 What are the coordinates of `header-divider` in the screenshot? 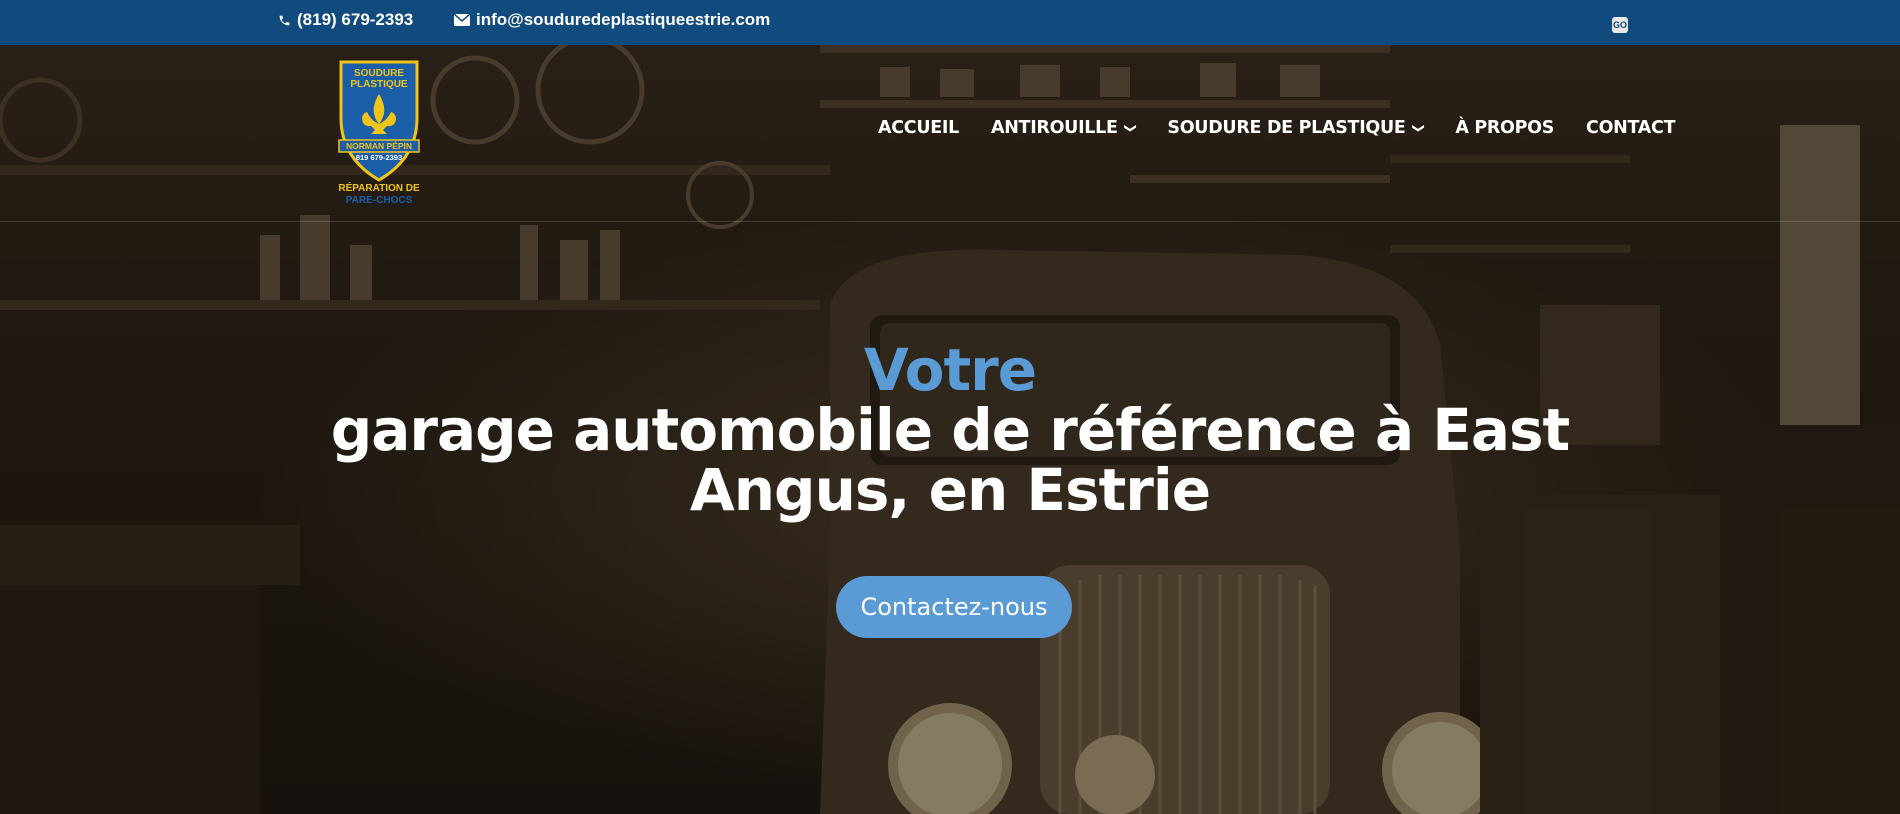 It's located at (950, 221).